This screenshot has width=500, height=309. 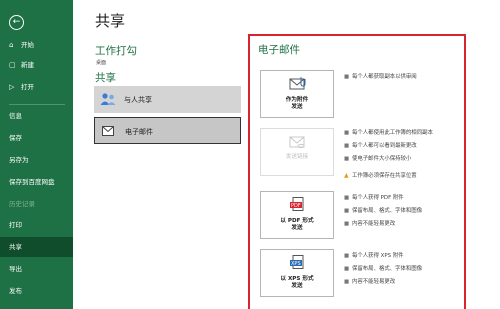 I want to click on page-title: 共享, so click(x=110, y=21).